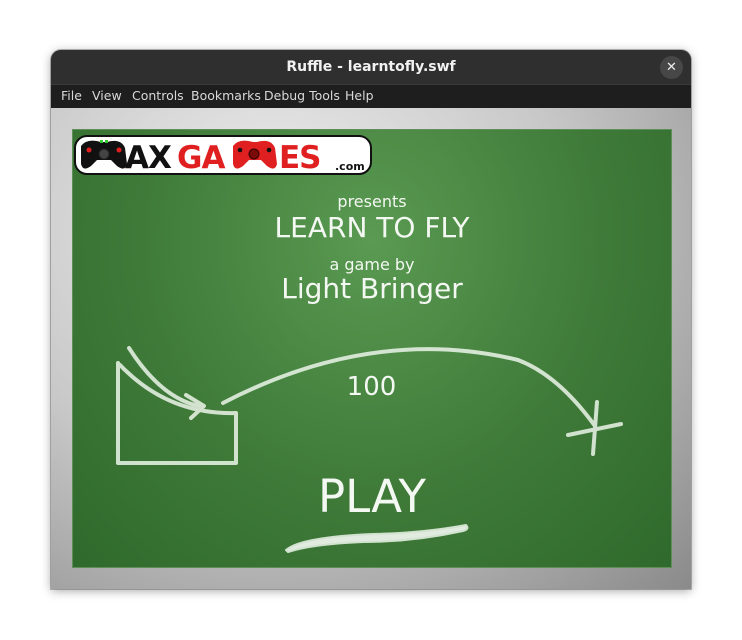  I want to click on close-icon: ✕, so click(671, 67).